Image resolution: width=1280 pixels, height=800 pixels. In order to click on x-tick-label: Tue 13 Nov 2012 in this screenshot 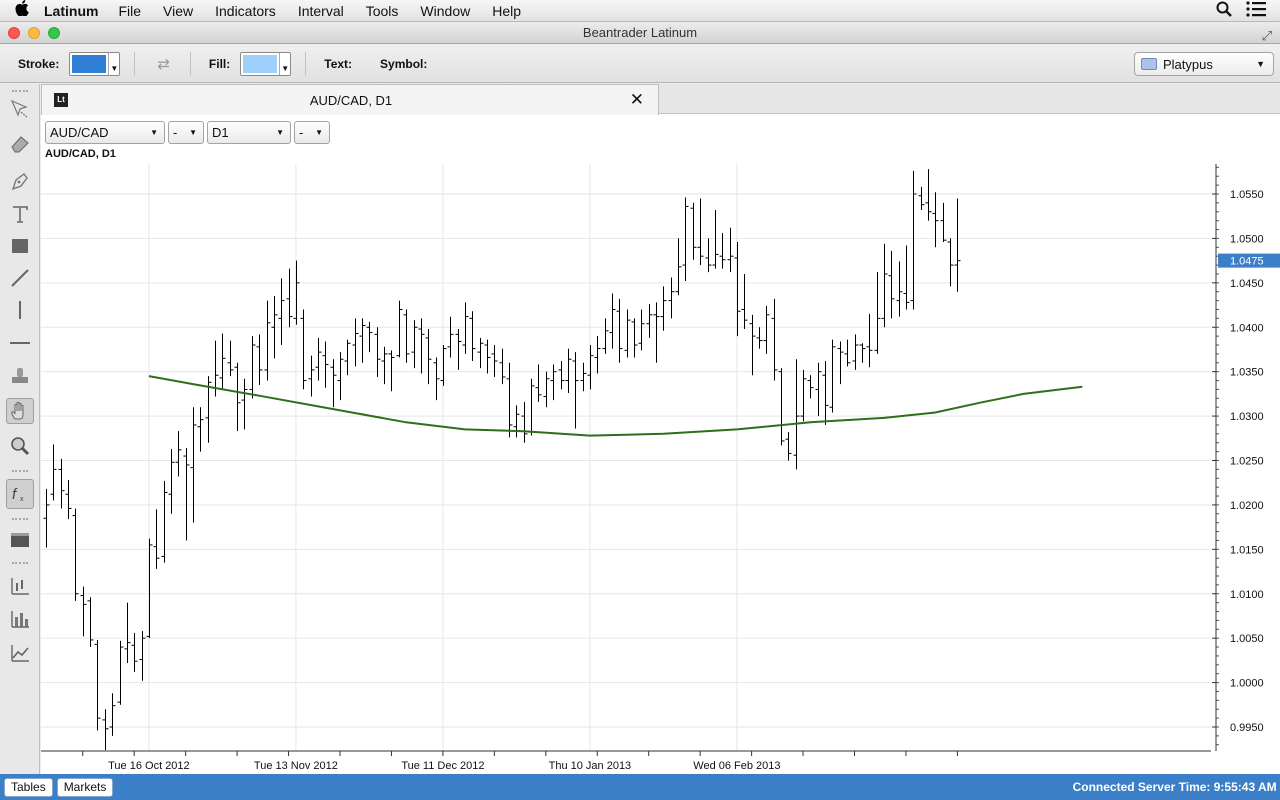, I will do `click(296, 766)`.